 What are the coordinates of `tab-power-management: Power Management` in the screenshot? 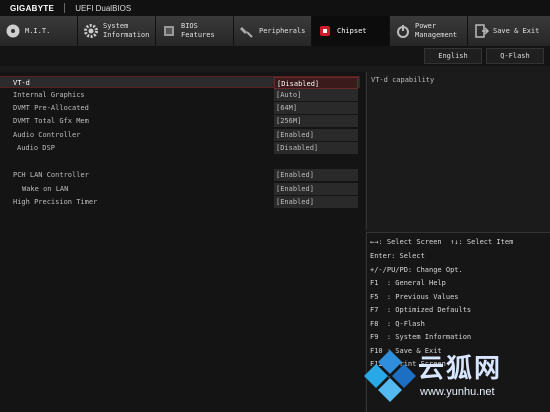 It's located at (429, 31).